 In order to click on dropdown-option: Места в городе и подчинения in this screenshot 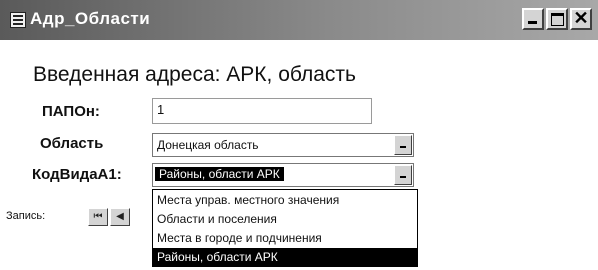, I will do `click(285, 238)`.